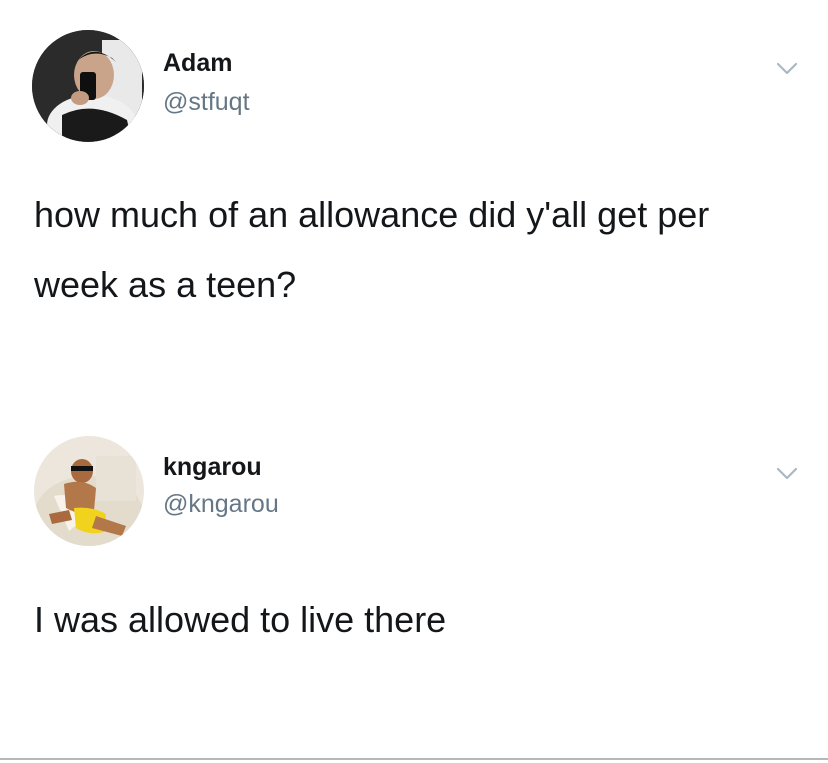  What do you see at coordinates (240, 619) in the screenshot?
I see `tweet-text: I was allowed to live there` at bounding box center [240, 619].